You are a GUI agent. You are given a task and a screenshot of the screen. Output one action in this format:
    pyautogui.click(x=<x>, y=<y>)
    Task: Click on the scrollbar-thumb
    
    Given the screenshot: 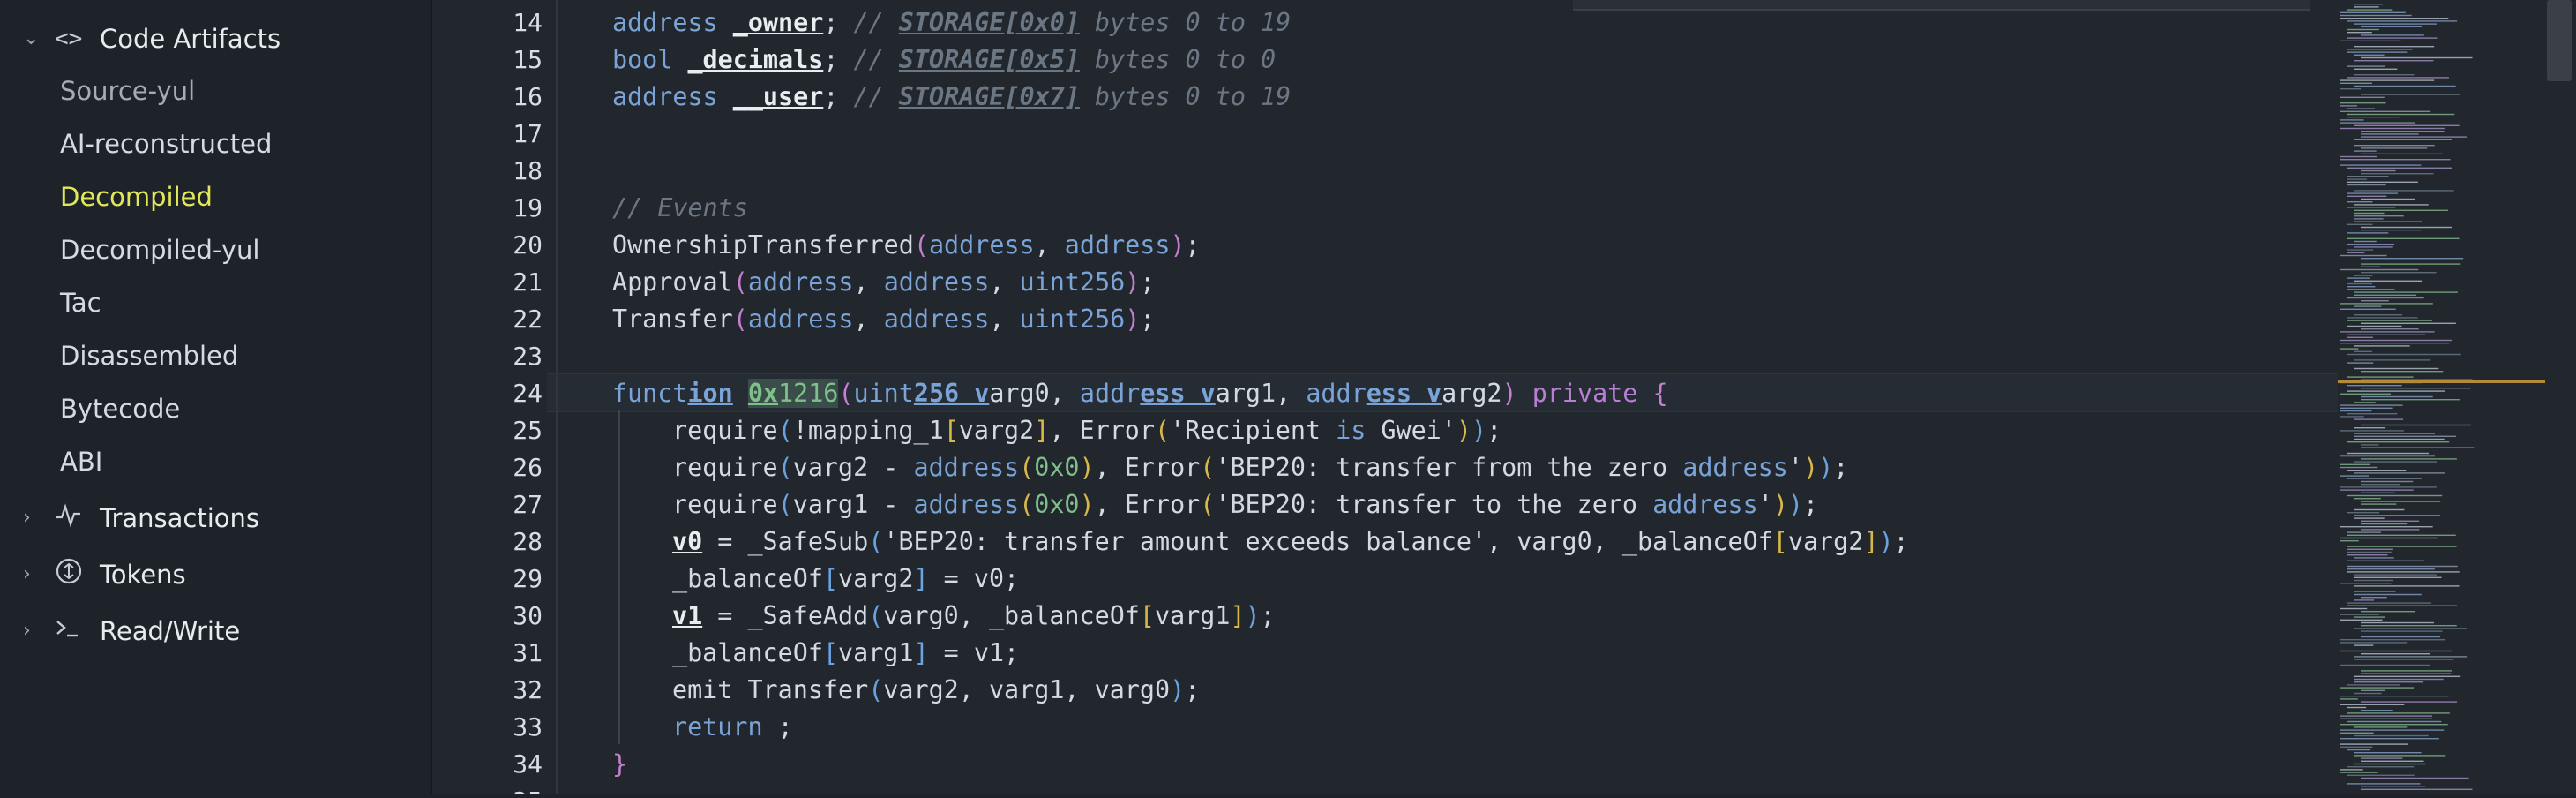 What is the action you would take?
    pyautogui.click(x=2559, y=40)
    